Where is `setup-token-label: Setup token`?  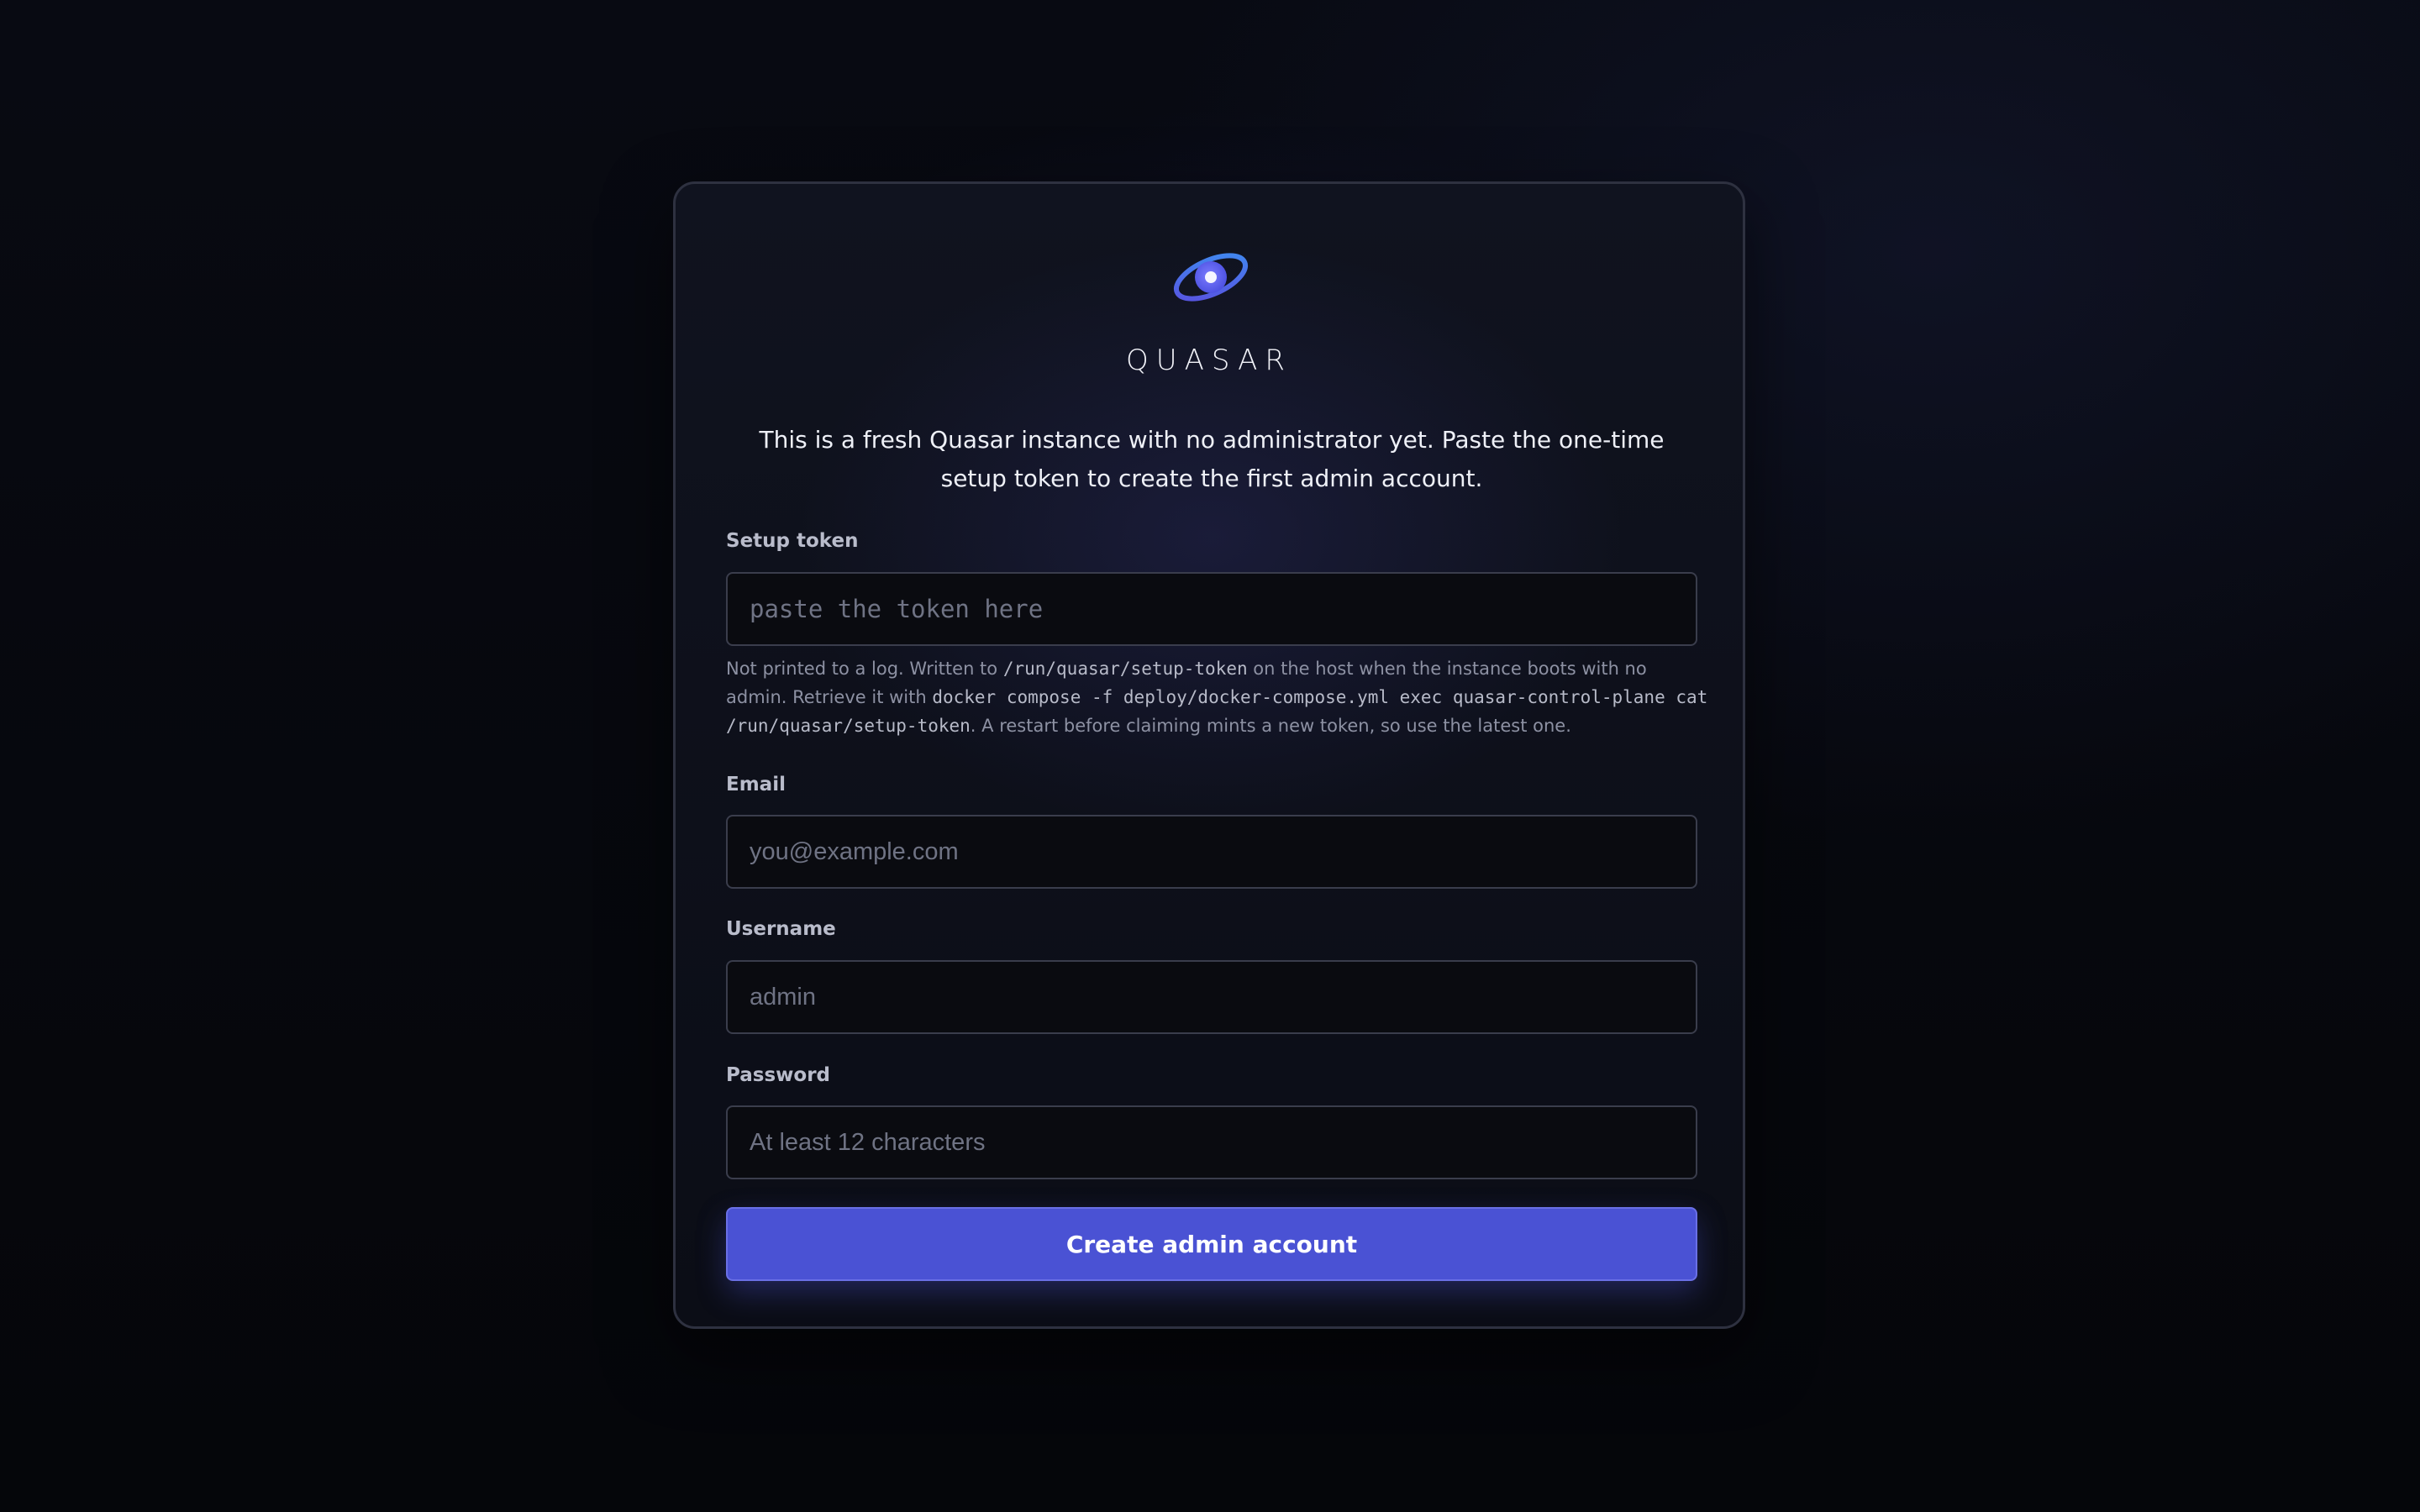
setup-token-label: Setup token is located at coordinates (793, 541).